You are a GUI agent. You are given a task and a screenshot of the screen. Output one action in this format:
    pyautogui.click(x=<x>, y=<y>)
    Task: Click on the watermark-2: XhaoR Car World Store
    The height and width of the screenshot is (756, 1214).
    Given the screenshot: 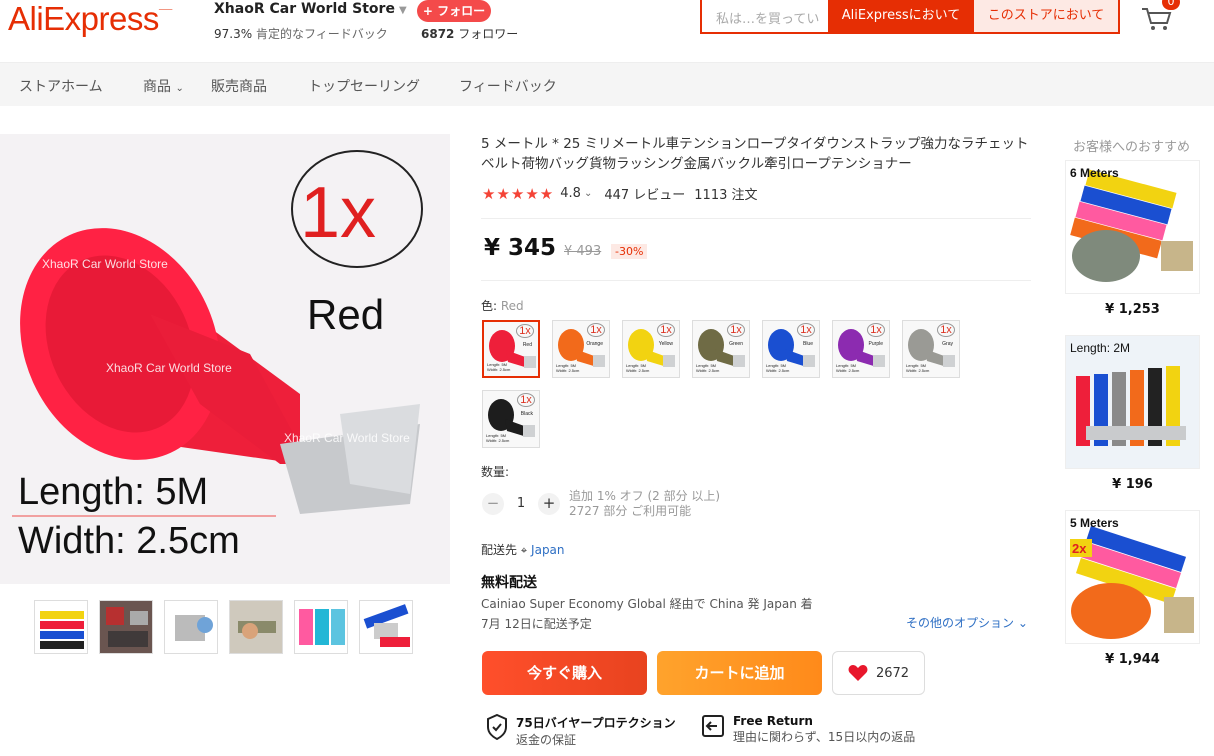 What is the action you would take?
    pyautogui.click(x=169, y=368)
    